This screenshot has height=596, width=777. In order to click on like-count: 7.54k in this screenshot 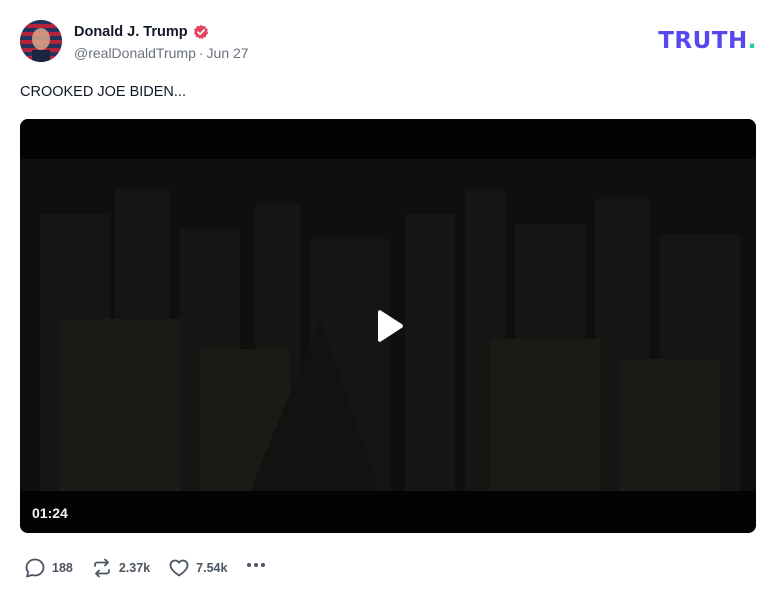, I will do `click(212, 567)`.